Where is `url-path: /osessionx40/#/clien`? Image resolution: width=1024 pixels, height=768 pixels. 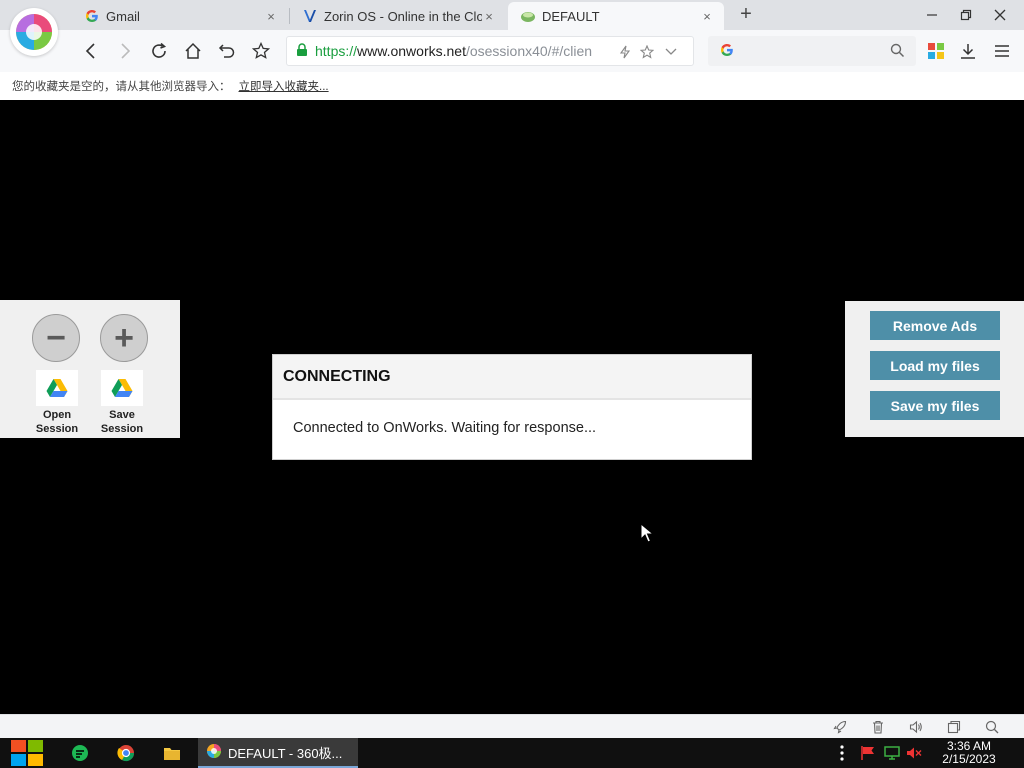 url-path: /osessionx40/#/clien is located at coordinates (529, 51).